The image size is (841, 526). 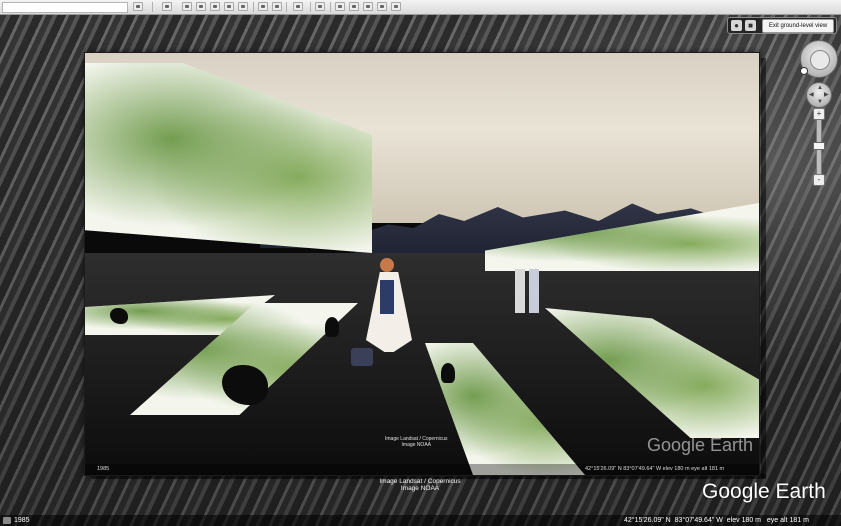 What do you see at coordinates (826, 95) in the screenshot?
I see `move-right-arrow-icon: ▶` at bounding box center [826, 95].